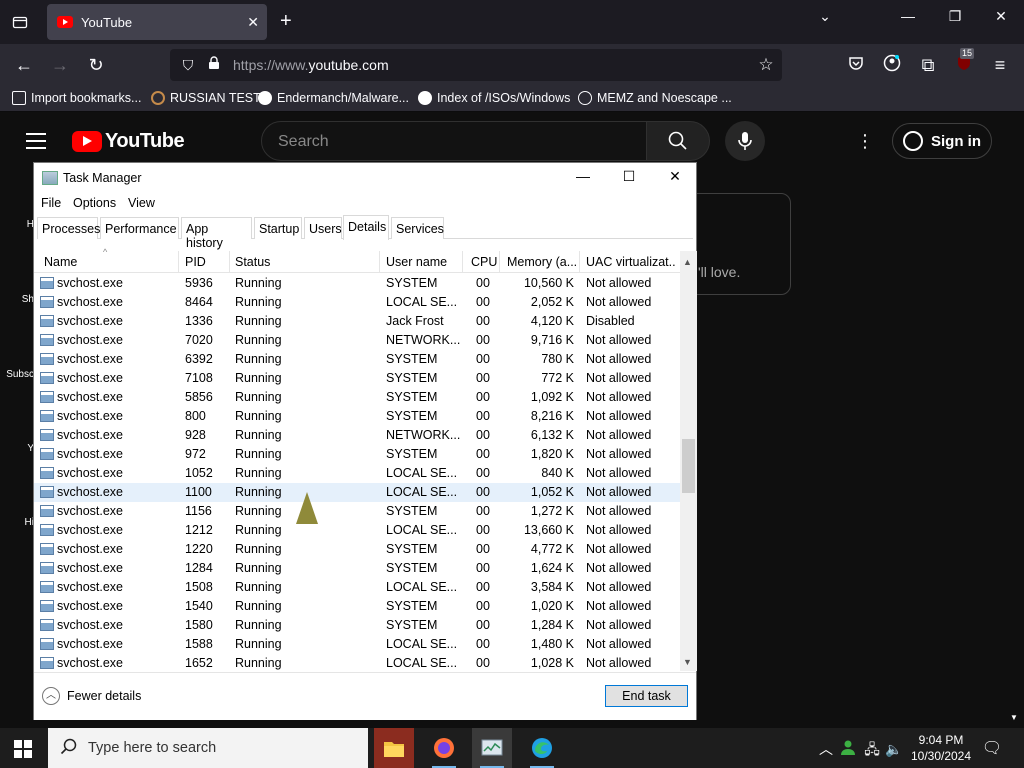 The image size is (1024, 768). I want to click on extensions-puzzle-icon: ⧉, so click(928, 65).